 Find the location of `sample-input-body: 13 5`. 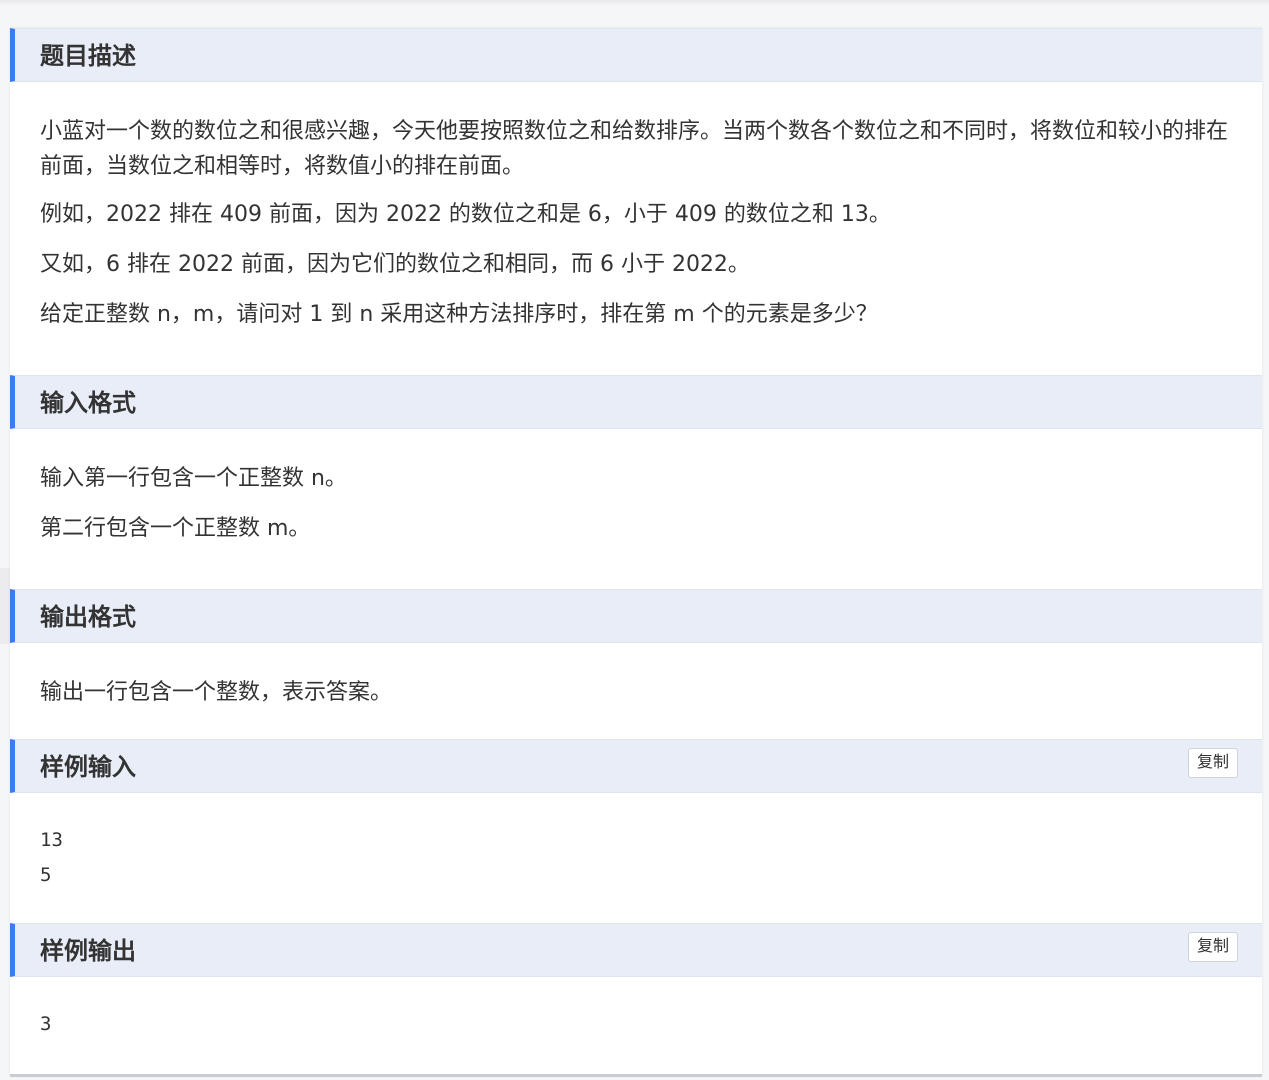

sample-input-body: 13 5 is located at coordinates (636, 858).